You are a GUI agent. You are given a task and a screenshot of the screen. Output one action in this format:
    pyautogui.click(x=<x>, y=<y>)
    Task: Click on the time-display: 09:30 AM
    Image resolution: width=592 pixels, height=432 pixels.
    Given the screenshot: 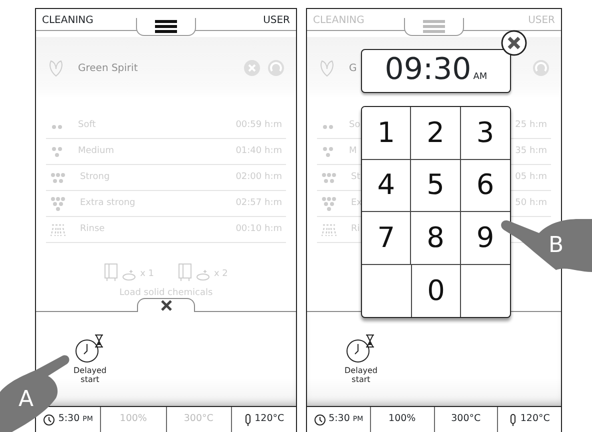 What is the action you would take?
    pyautogui.click(x=436, y=71)
    